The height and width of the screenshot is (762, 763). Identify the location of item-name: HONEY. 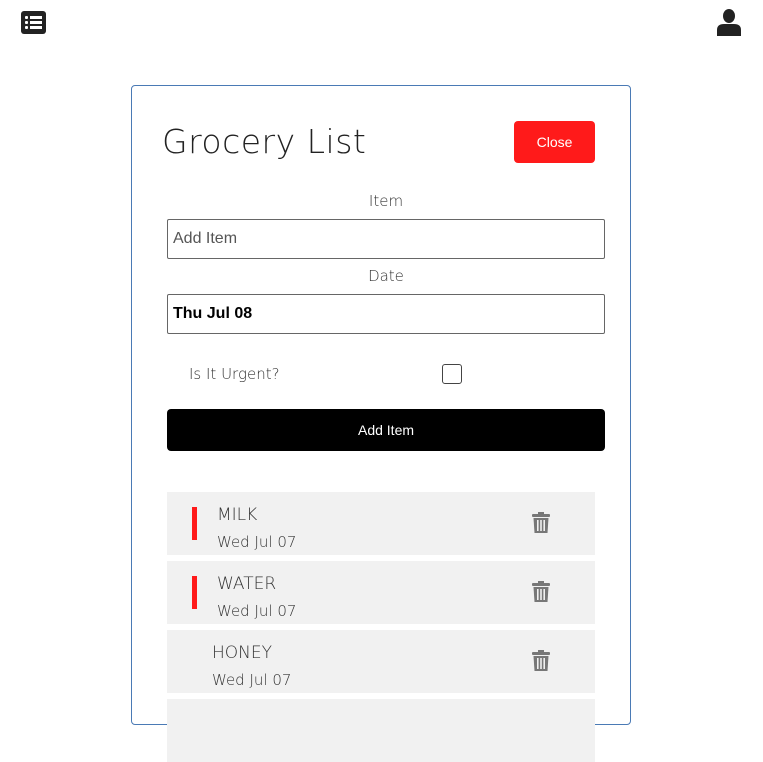
(242, 653).